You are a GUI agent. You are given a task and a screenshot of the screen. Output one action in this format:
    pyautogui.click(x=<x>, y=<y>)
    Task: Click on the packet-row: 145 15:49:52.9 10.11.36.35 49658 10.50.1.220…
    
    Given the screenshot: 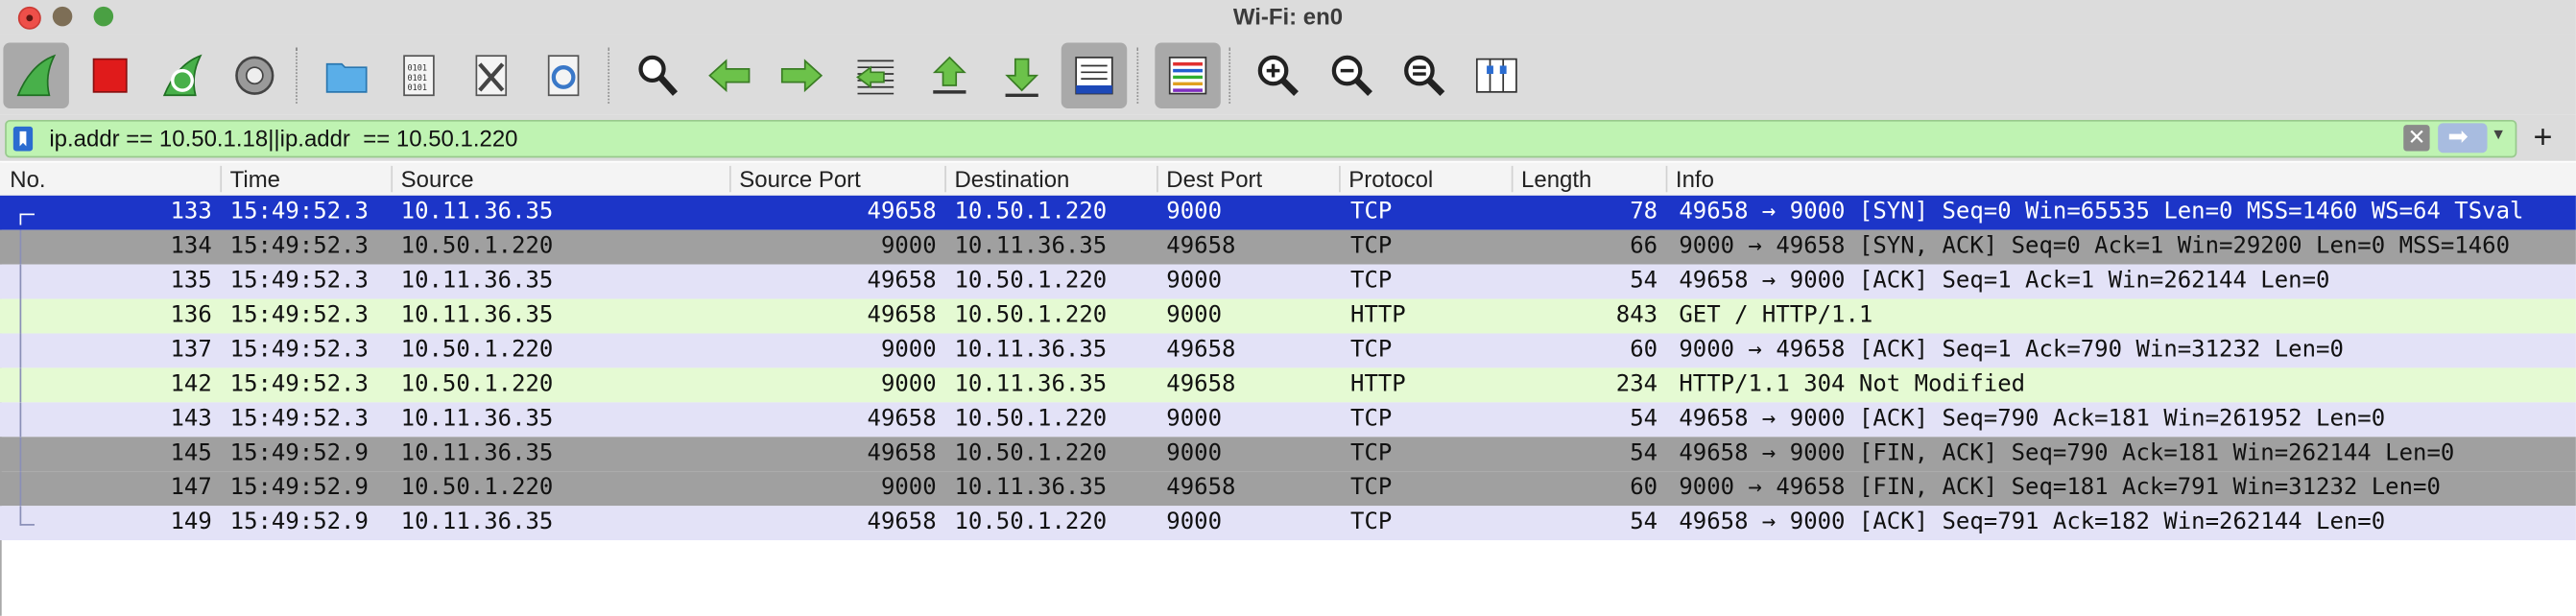 What is the action you would take?
    pyautogui.click(x=1288, y=454)
    